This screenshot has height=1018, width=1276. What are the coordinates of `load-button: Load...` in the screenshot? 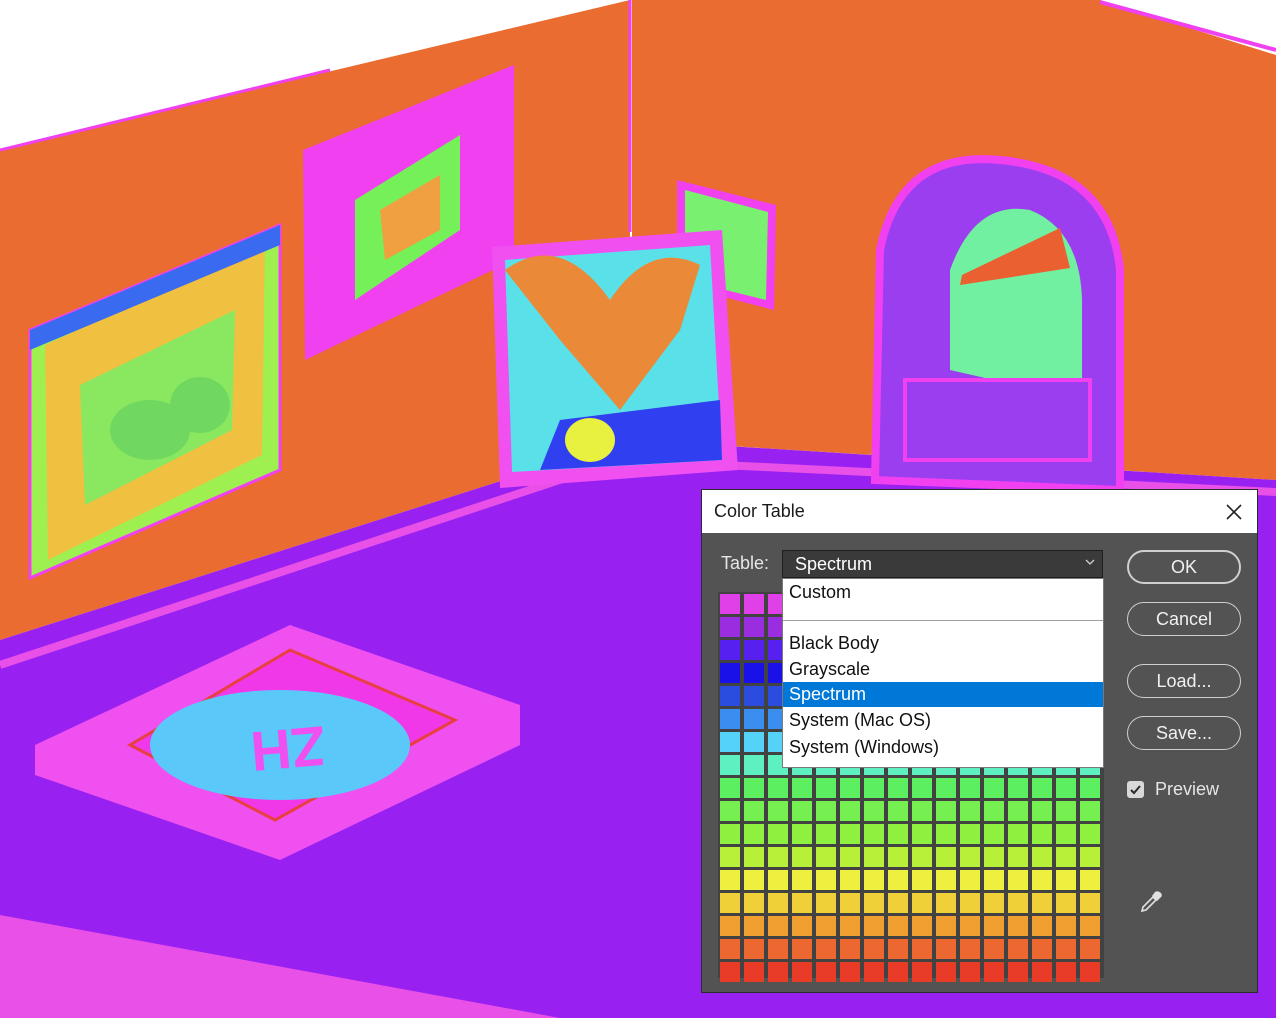 It's located at (1184, 681).